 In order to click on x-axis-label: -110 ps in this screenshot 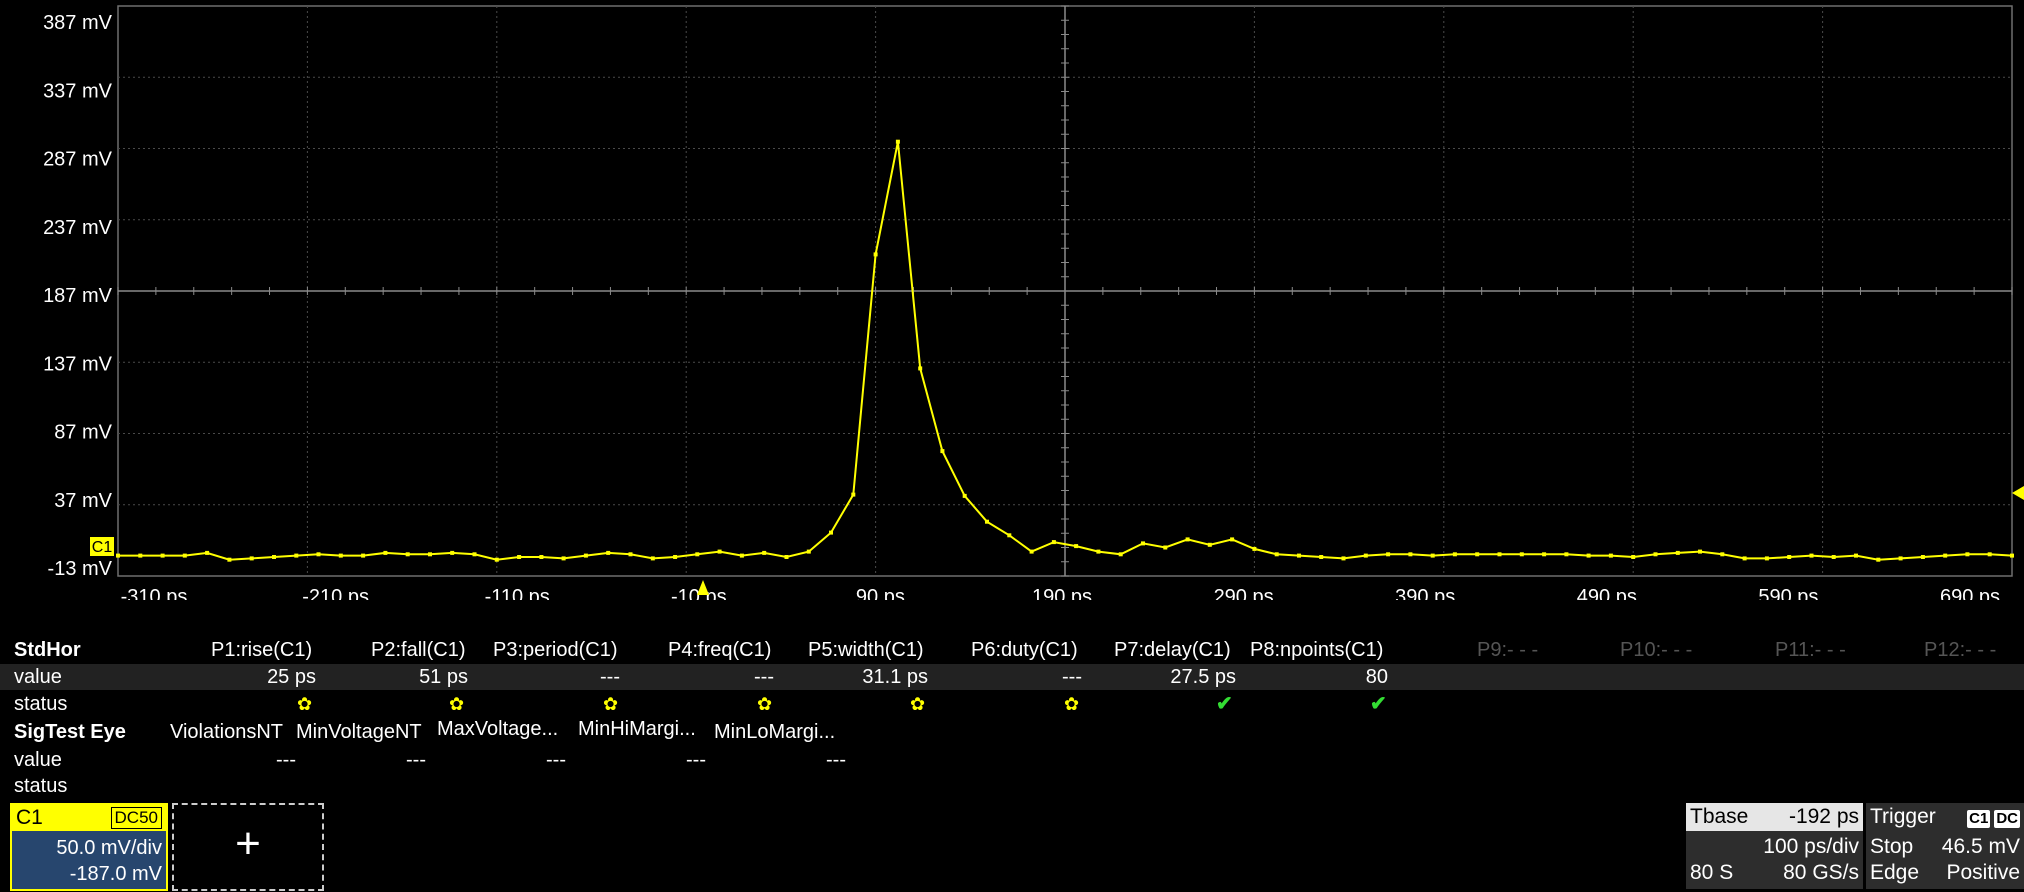, I will do `click(517, 593)`.